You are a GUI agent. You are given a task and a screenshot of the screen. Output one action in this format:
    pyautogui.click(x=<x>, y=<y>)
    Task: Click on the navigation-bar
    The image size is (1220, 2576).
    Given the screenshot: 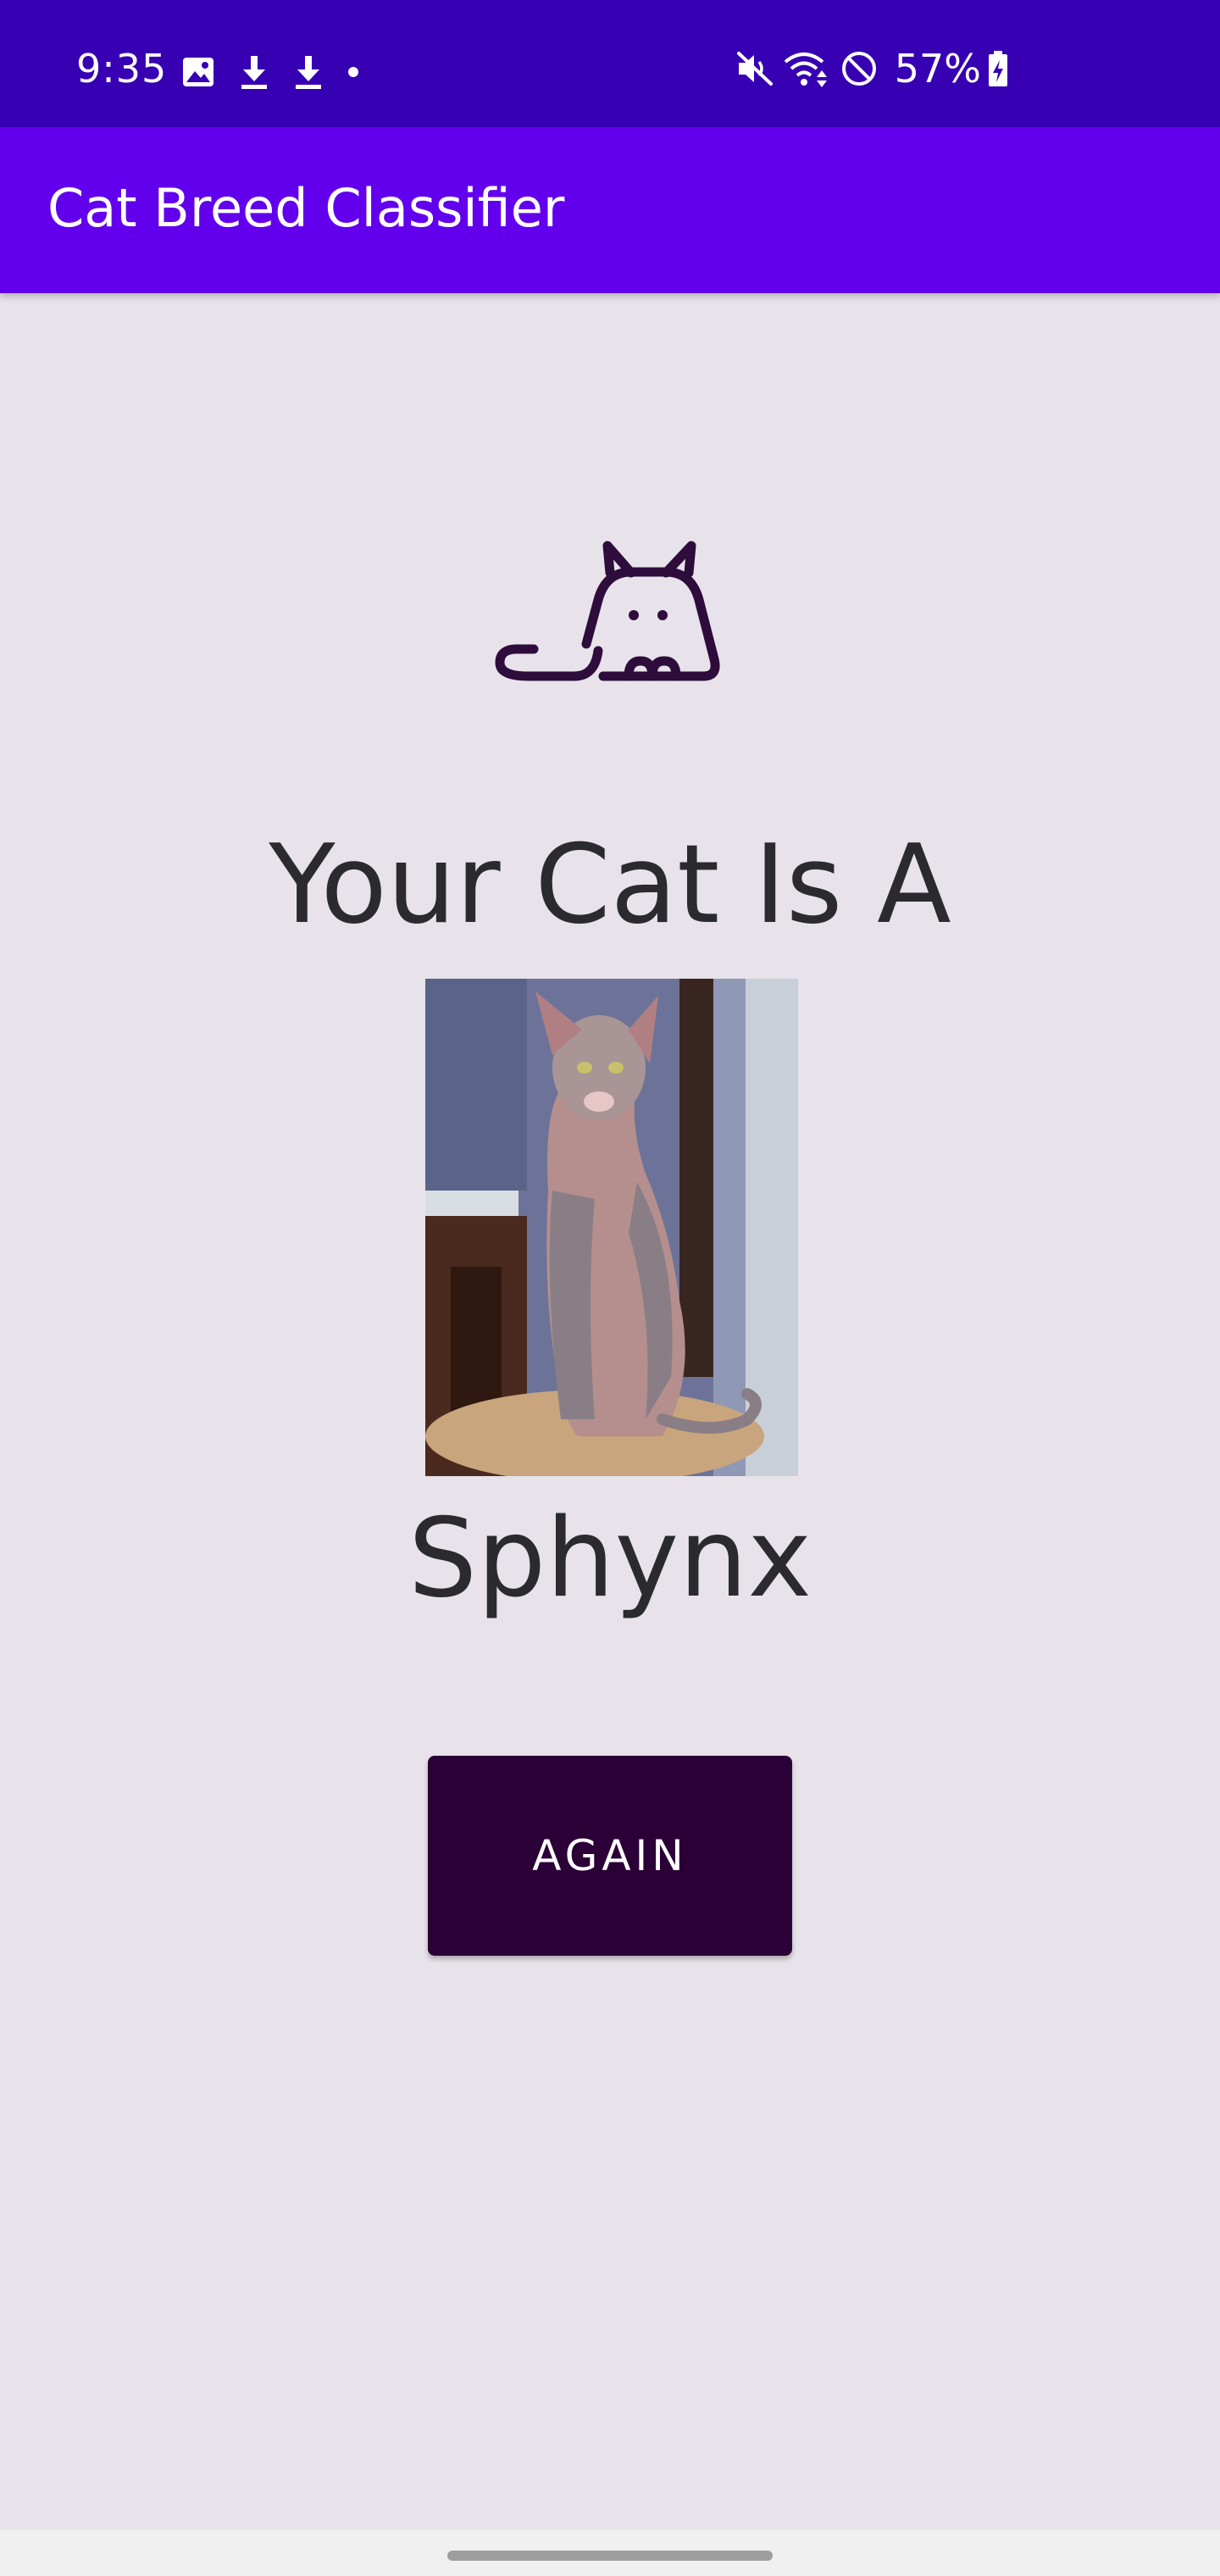 What is the action you would take?
    pyautogui.click(x=610, y=2553)
    